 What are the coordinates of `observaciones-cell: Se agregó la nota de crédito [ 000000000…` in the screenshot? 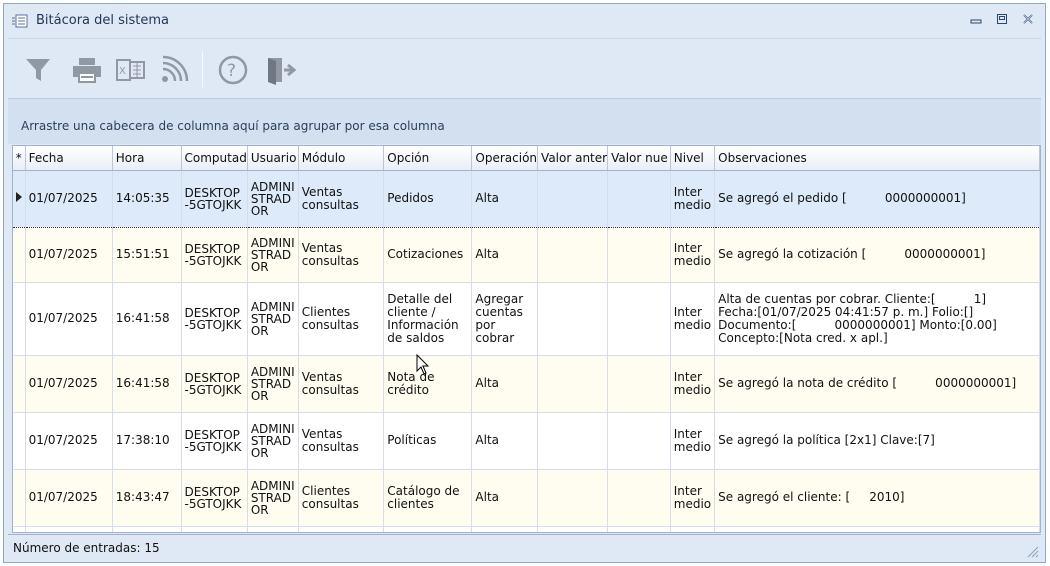 It's located at (877, 384).